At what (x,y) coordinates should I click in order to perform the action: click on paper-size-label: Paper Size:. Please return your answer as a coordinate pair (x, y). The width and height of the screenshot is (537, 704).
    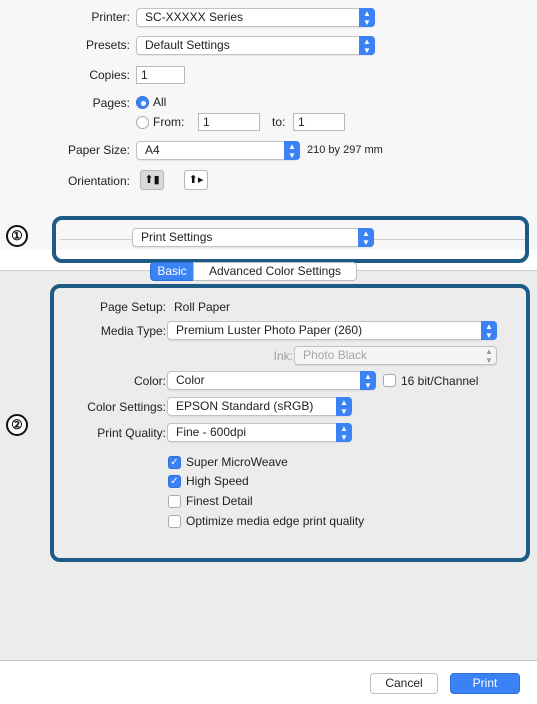
    Looking at the image, I should click on (98, 150).